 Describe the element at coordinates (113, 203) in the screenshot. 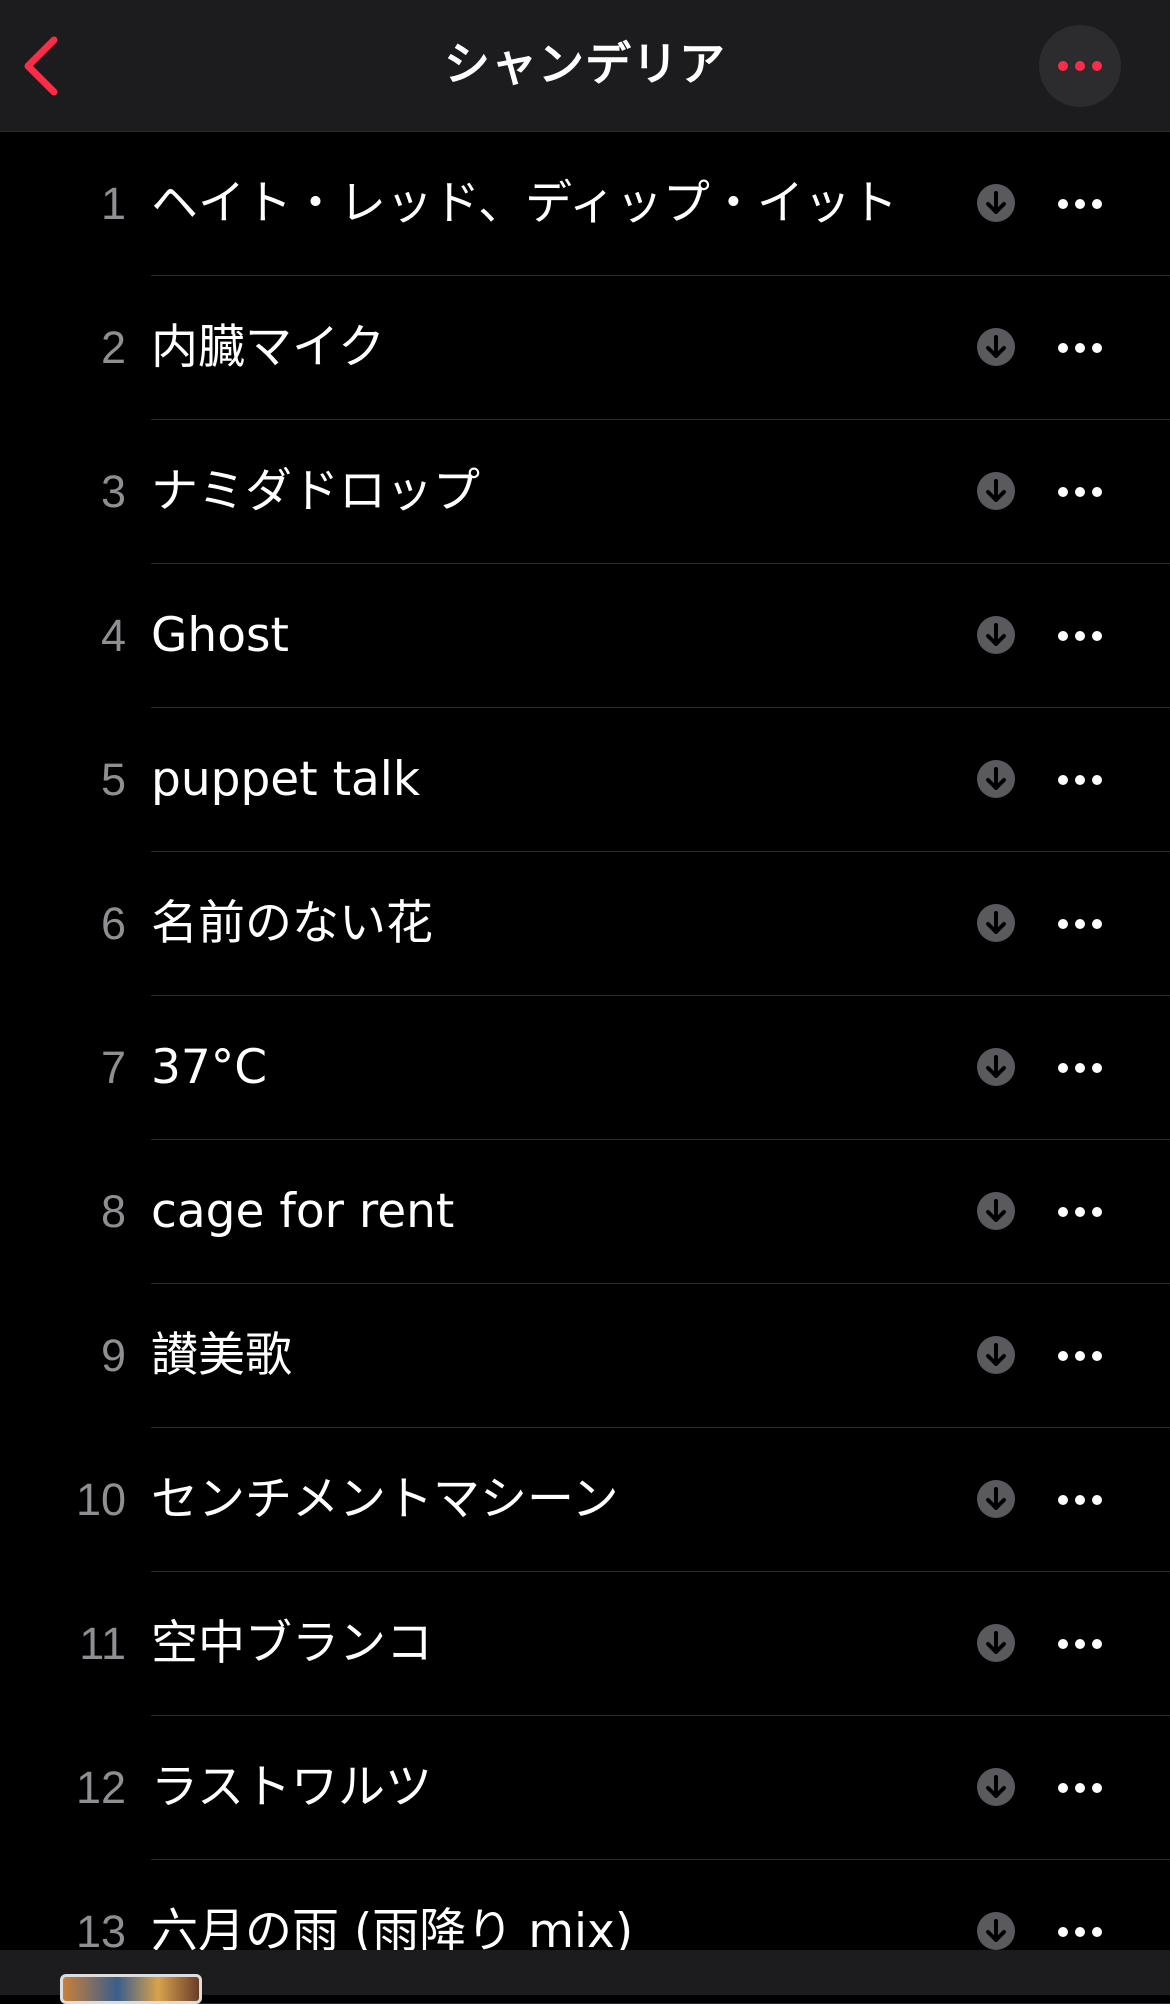

I see `track-number: 1` at that location.